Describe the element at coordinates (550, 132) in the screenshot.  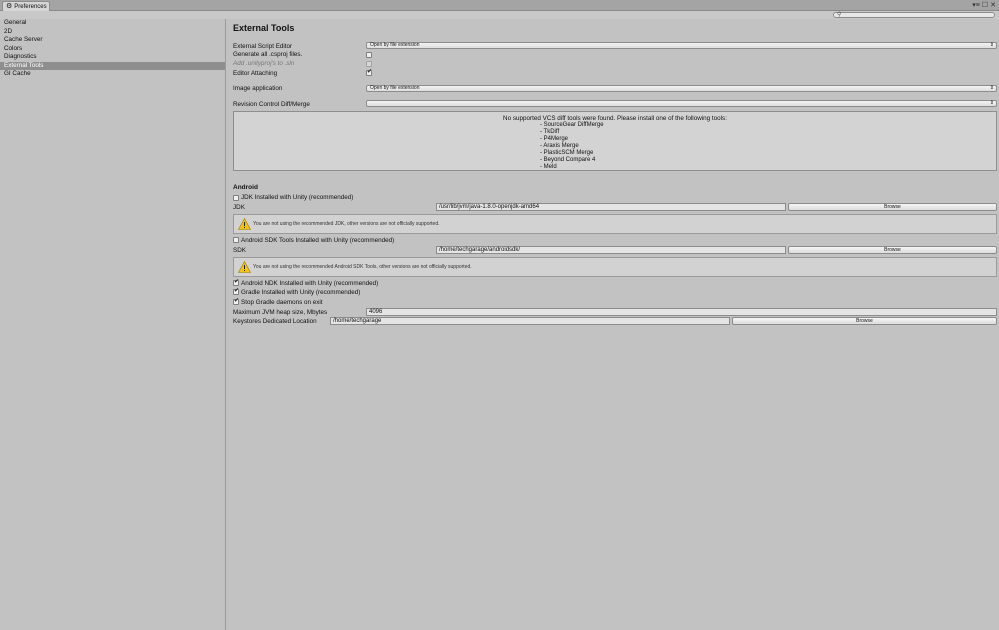
I see `vcs-tool-item: - TkDiff` at that location.